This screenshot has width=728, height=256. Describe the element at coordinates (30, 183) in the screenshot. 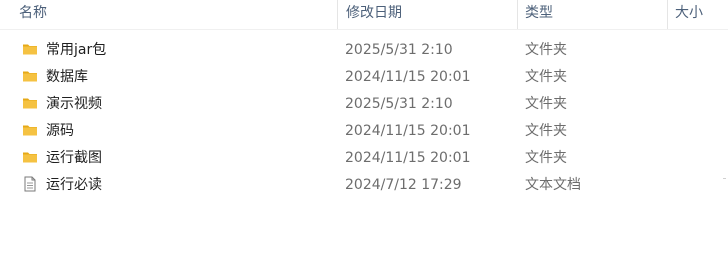

I see `text-document-icon` at that location.